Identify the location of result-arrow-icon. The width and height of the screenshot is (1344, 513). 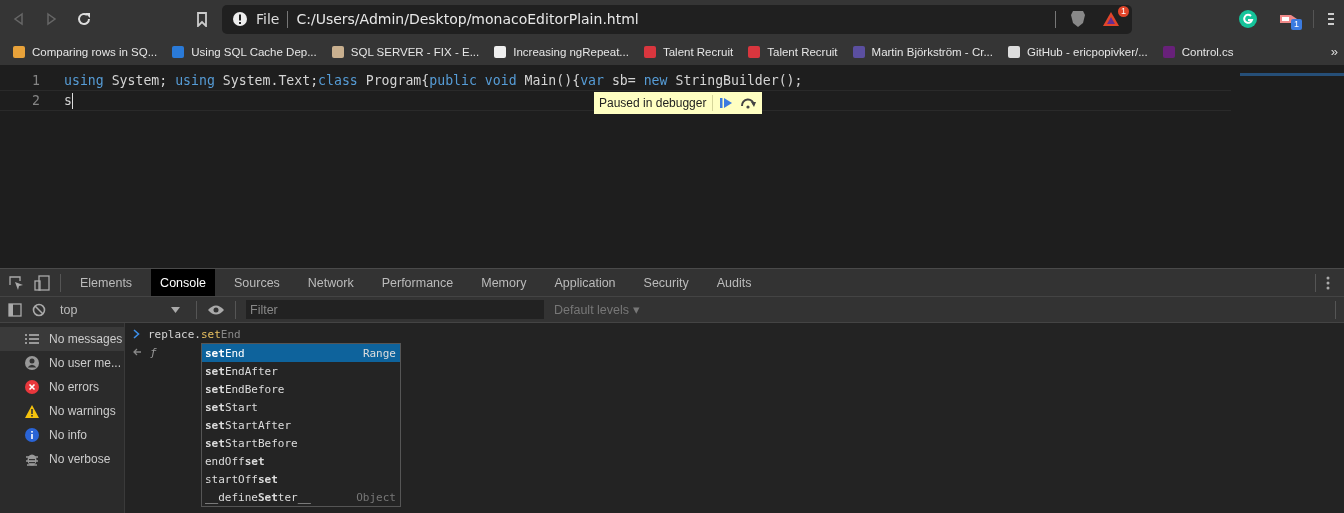
(137, 352).